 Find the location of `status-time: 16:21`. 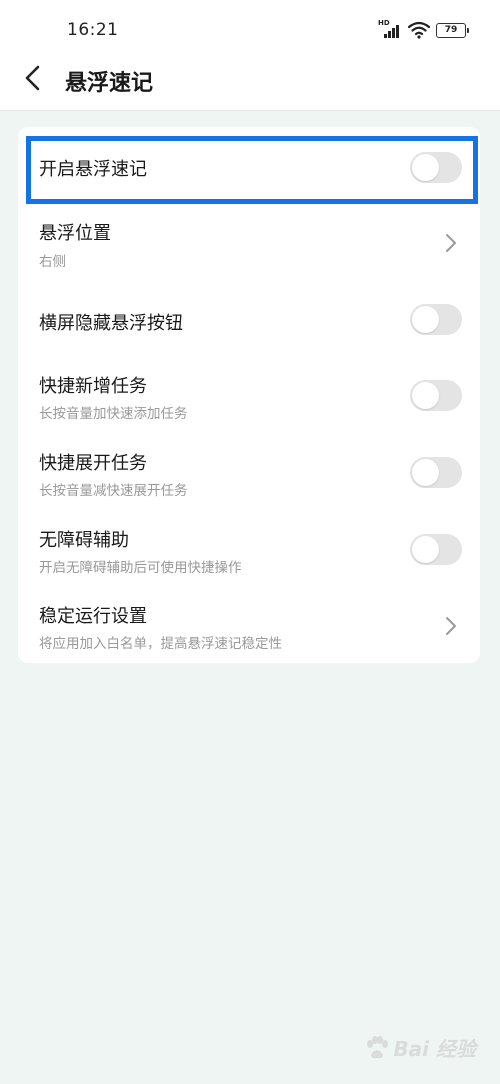

status-time: 16:21 is located at coordinates (93, 30).